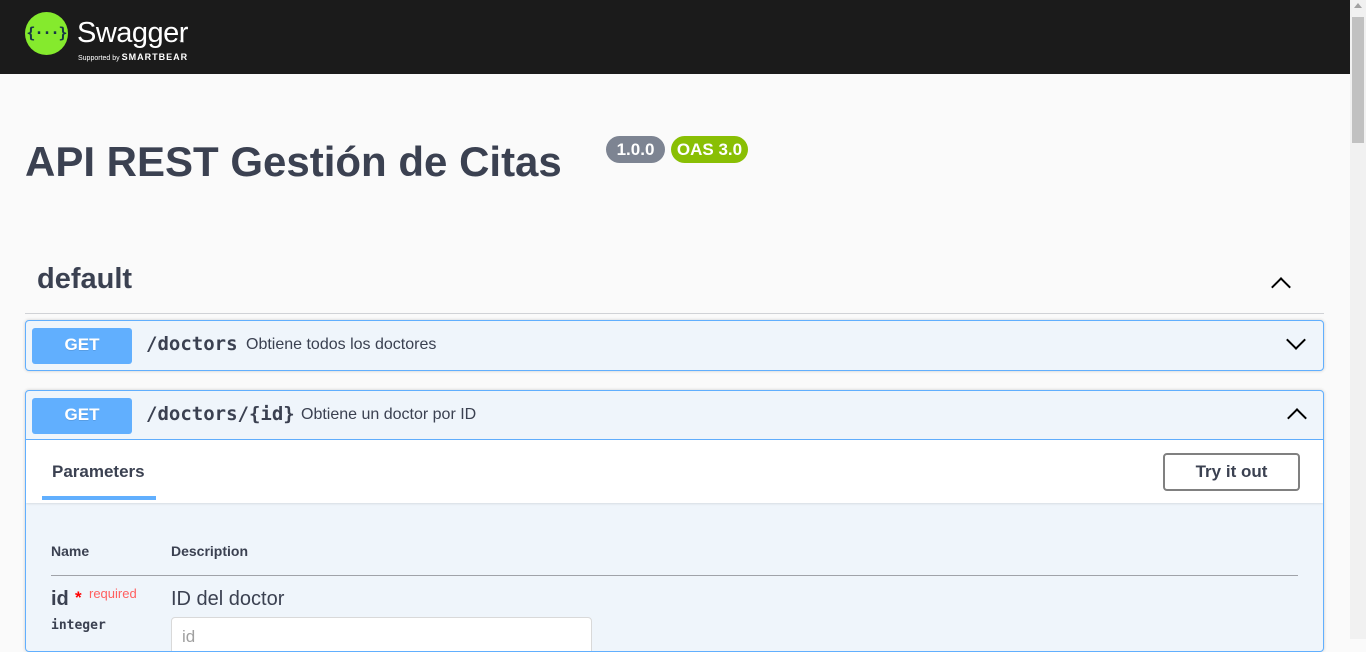 The height and width of the screenshot is (652, 1366). I want to click on parameter-name: id, so click(60, 599).